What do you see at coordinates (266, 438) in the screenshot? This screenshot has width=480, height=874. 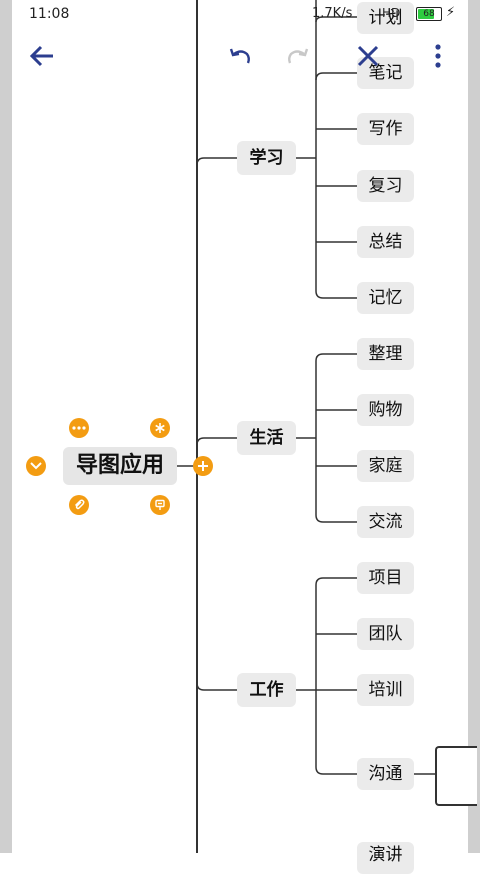 I see `branch-life: 生活` at bounding box center [266, 438].